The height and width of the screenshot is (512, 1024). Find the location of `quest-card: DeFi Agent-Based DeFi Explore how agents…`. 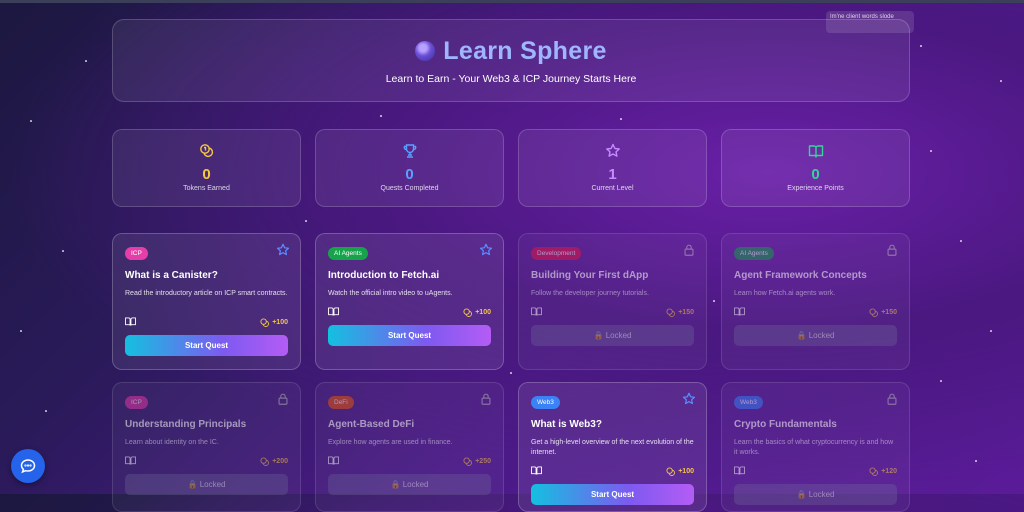

quest-card: DeFi Agent-Based DeFi Explore how agents… is located at coordinates (409, 447).